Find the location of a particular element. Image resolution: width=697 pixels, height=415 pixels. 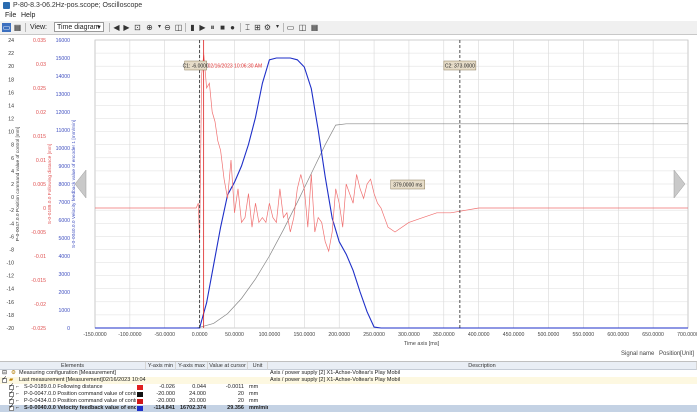

y-tick-label: -0.02 is located at coordinates (40, 305).